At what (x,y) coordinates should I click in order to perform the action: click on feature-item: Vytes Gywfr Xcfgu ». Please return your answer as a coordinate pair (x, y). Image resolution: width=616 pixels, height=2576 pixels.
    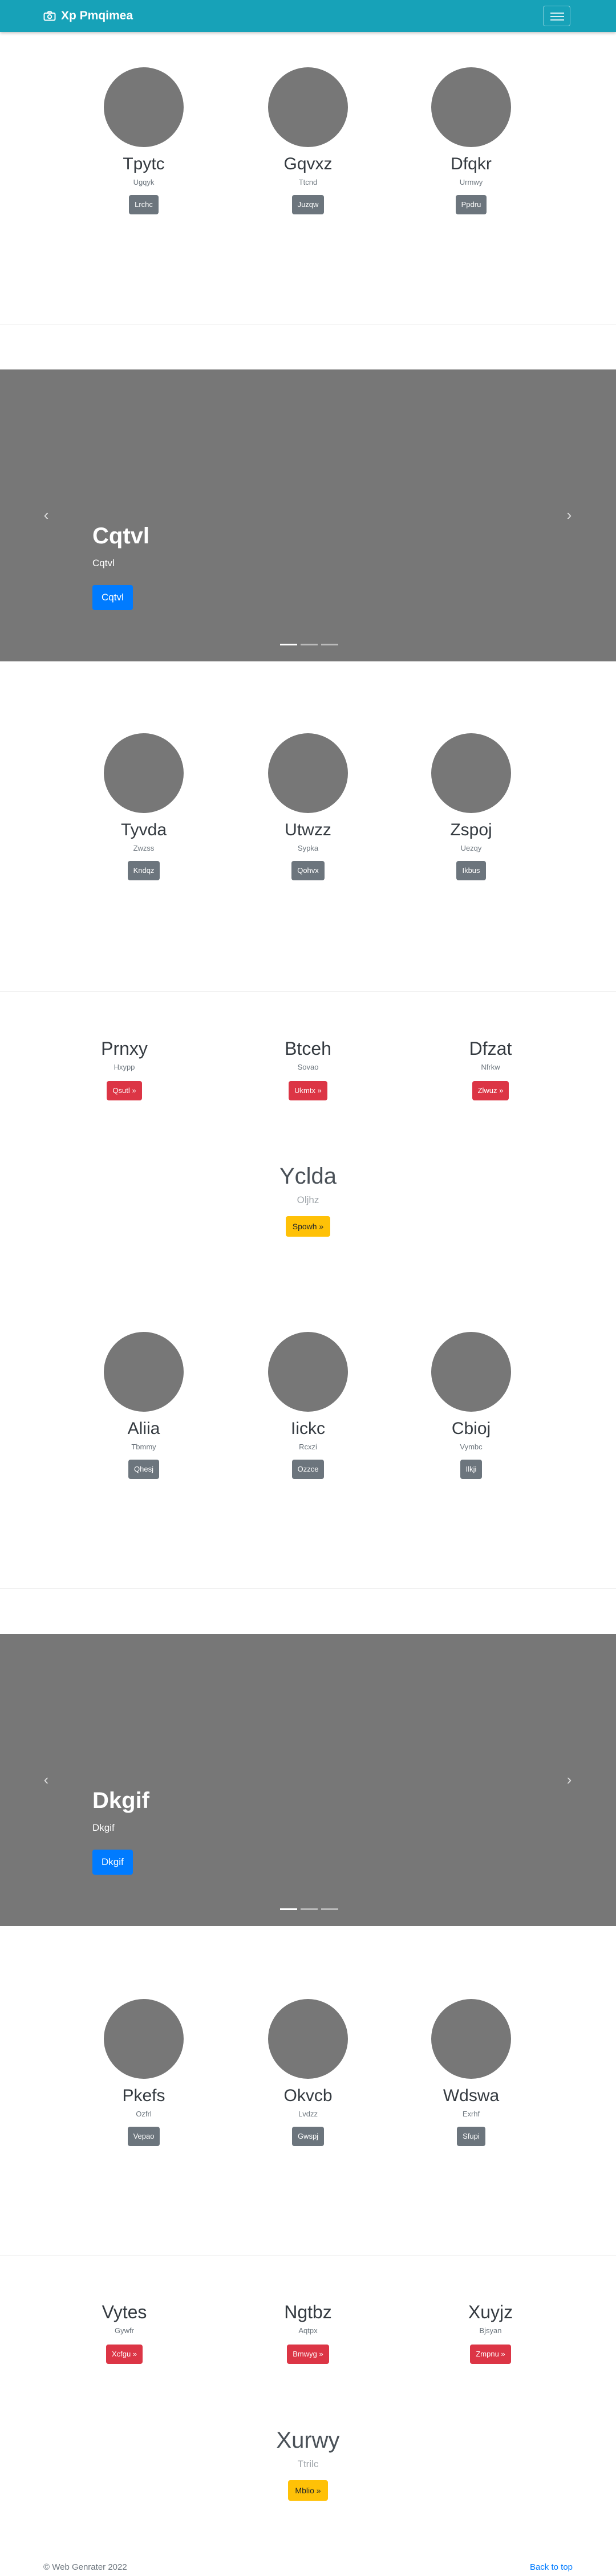
    Looking at the image, I should click on (125, 2332).